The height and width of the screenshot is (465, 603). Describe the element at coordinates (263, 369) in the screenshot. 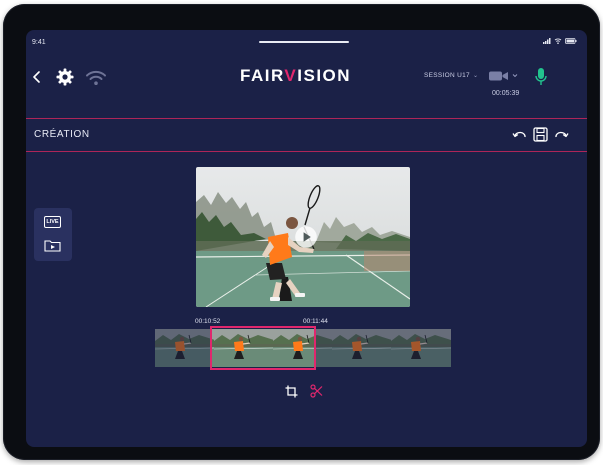

I see `selection-bottom-edge` at that location.